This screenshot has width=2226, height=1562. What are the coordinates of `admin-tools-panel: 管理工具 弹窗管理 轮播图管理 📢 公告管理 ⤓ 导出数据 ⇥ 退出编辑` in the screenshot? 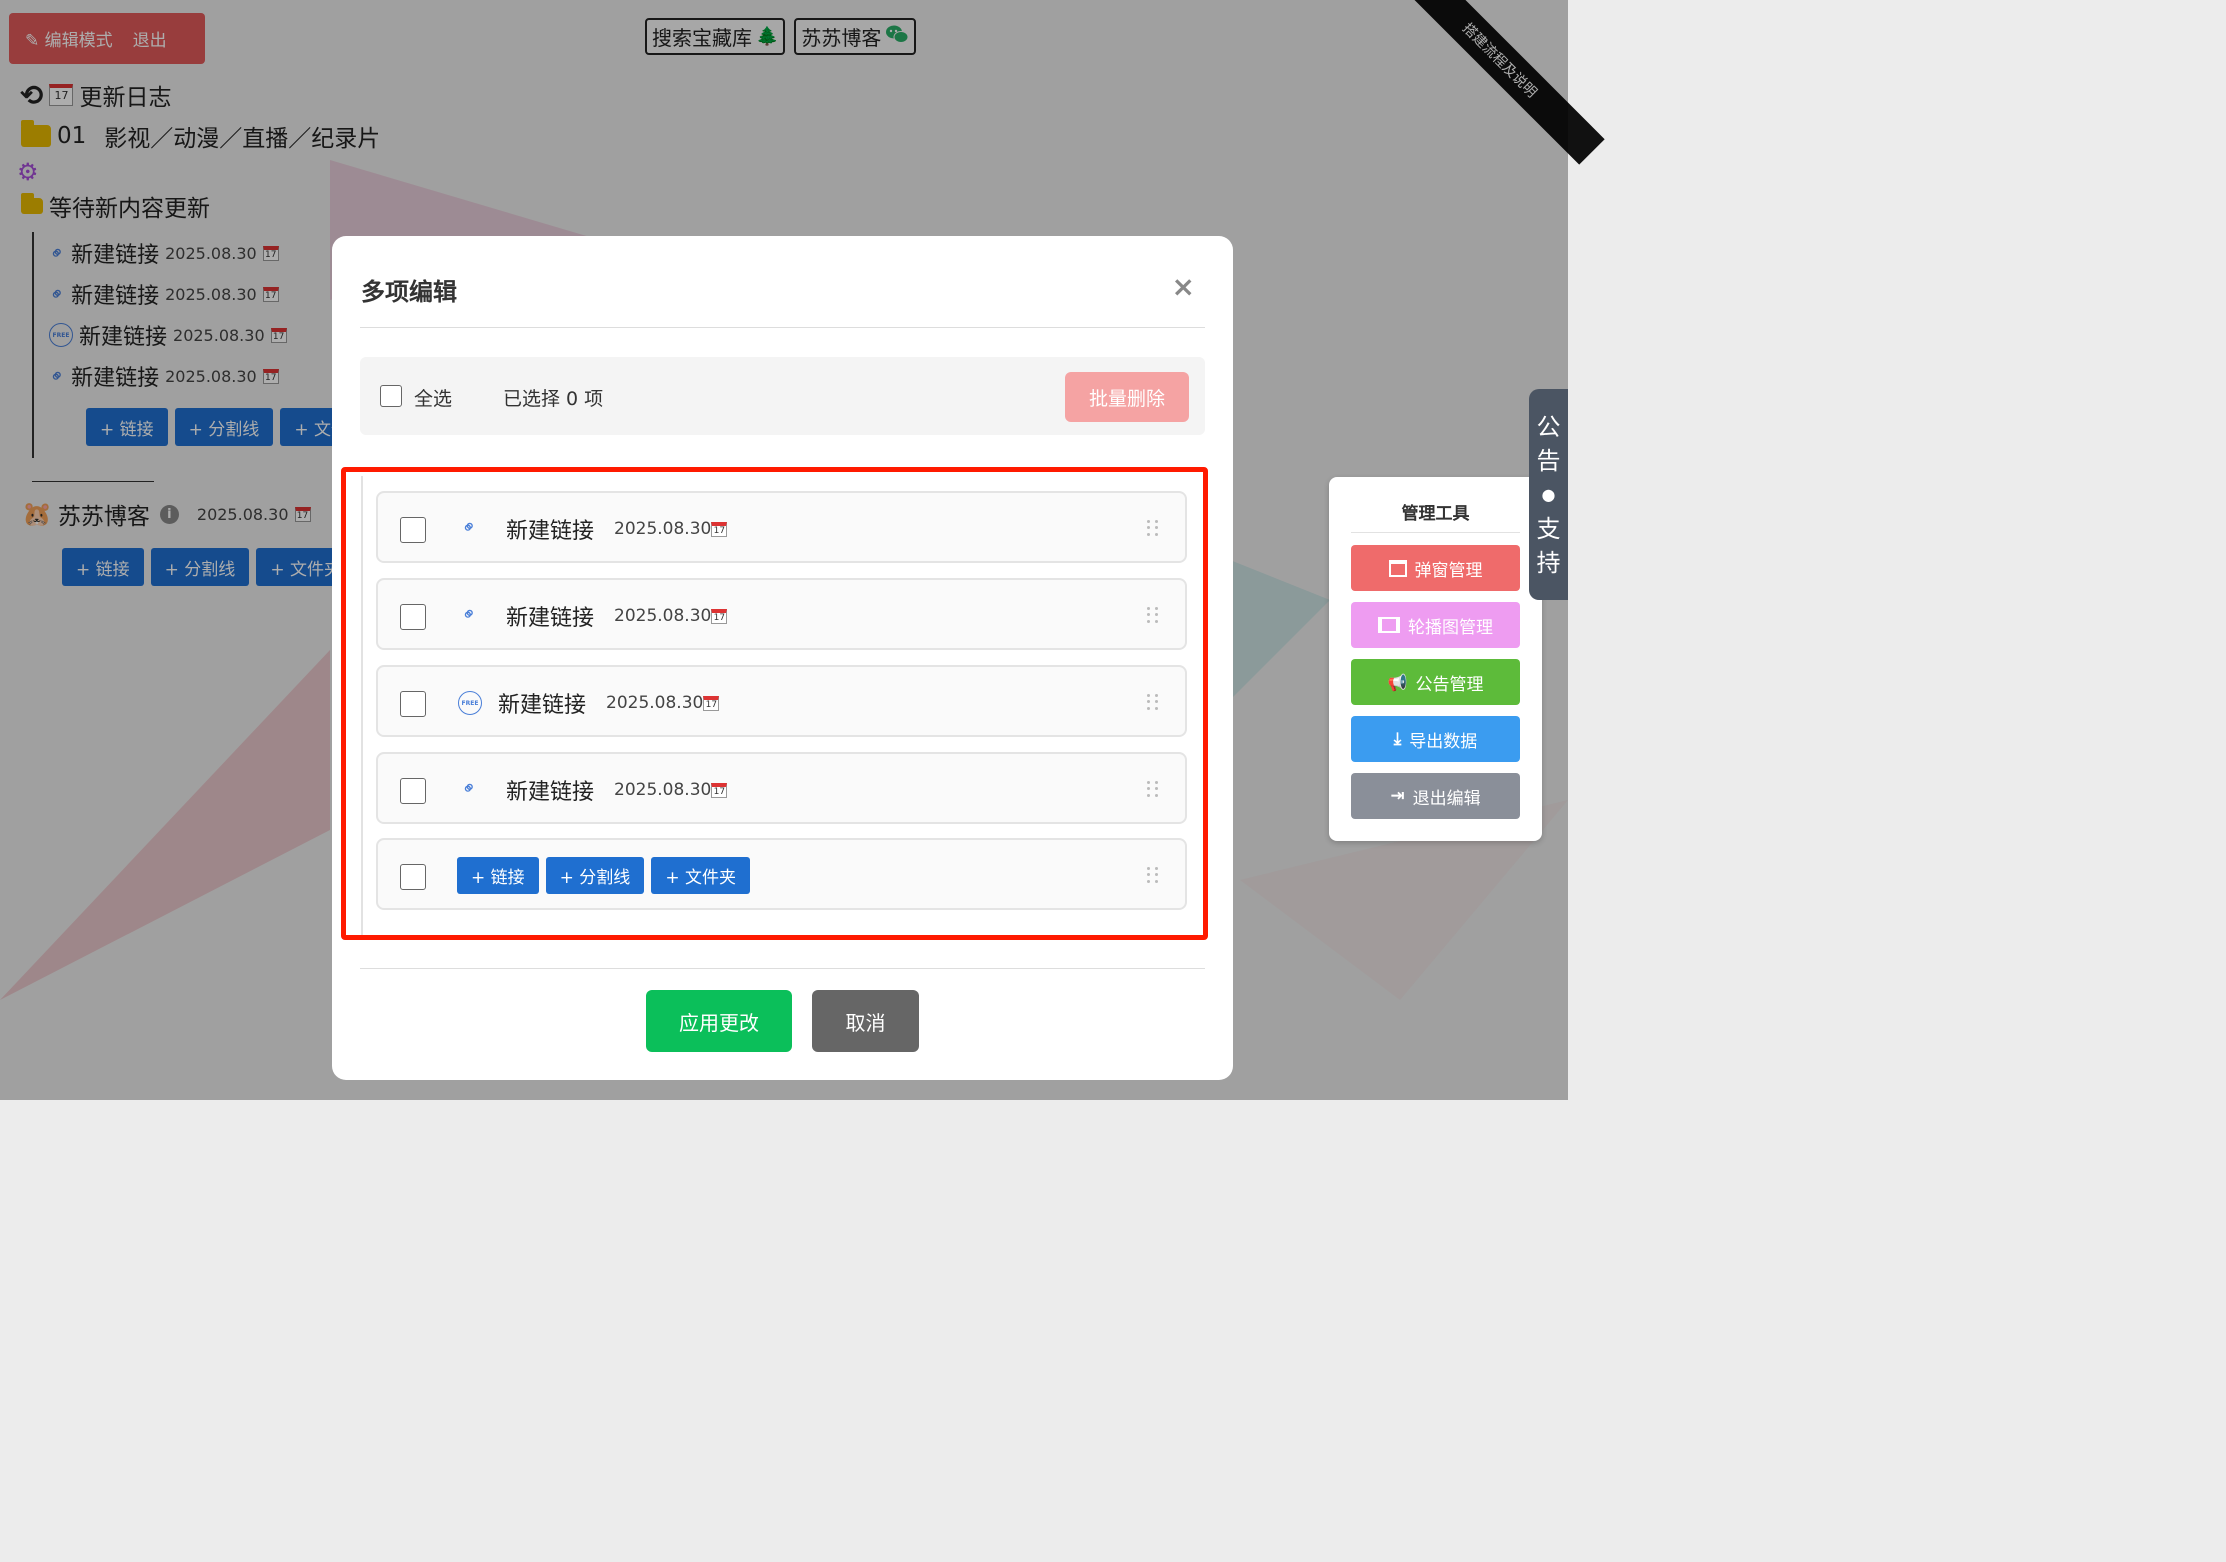 It's located at (1435, 659).